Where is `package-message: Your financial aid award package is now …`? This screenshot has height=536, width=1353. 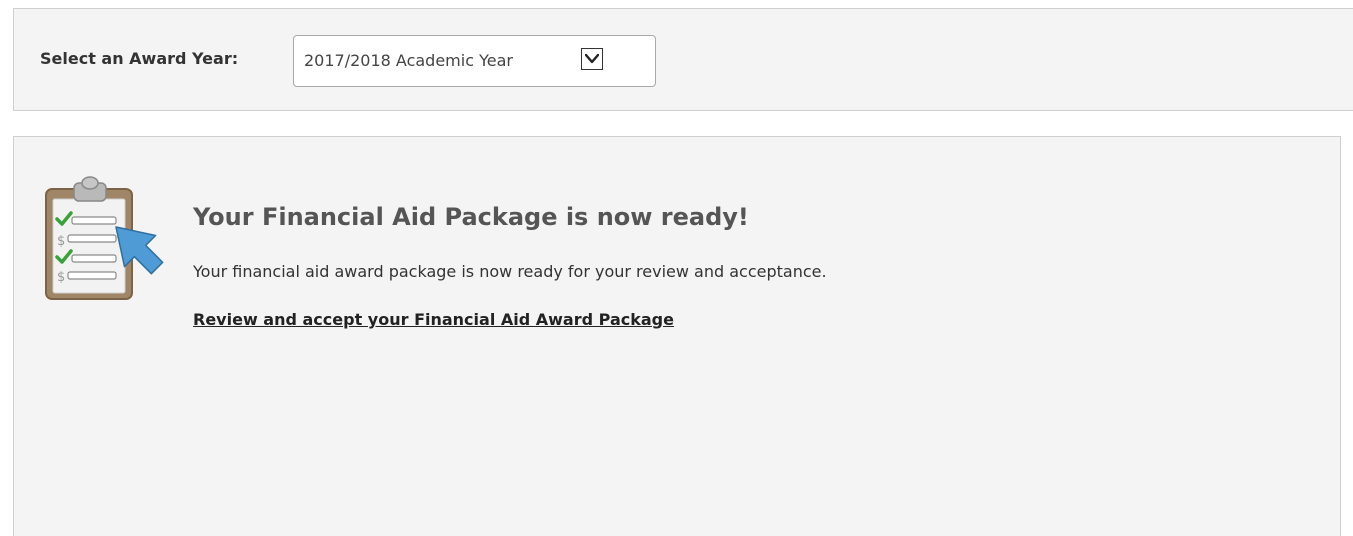 package-message: Your financial aid award package is now … is located at coordinates (510, 271).